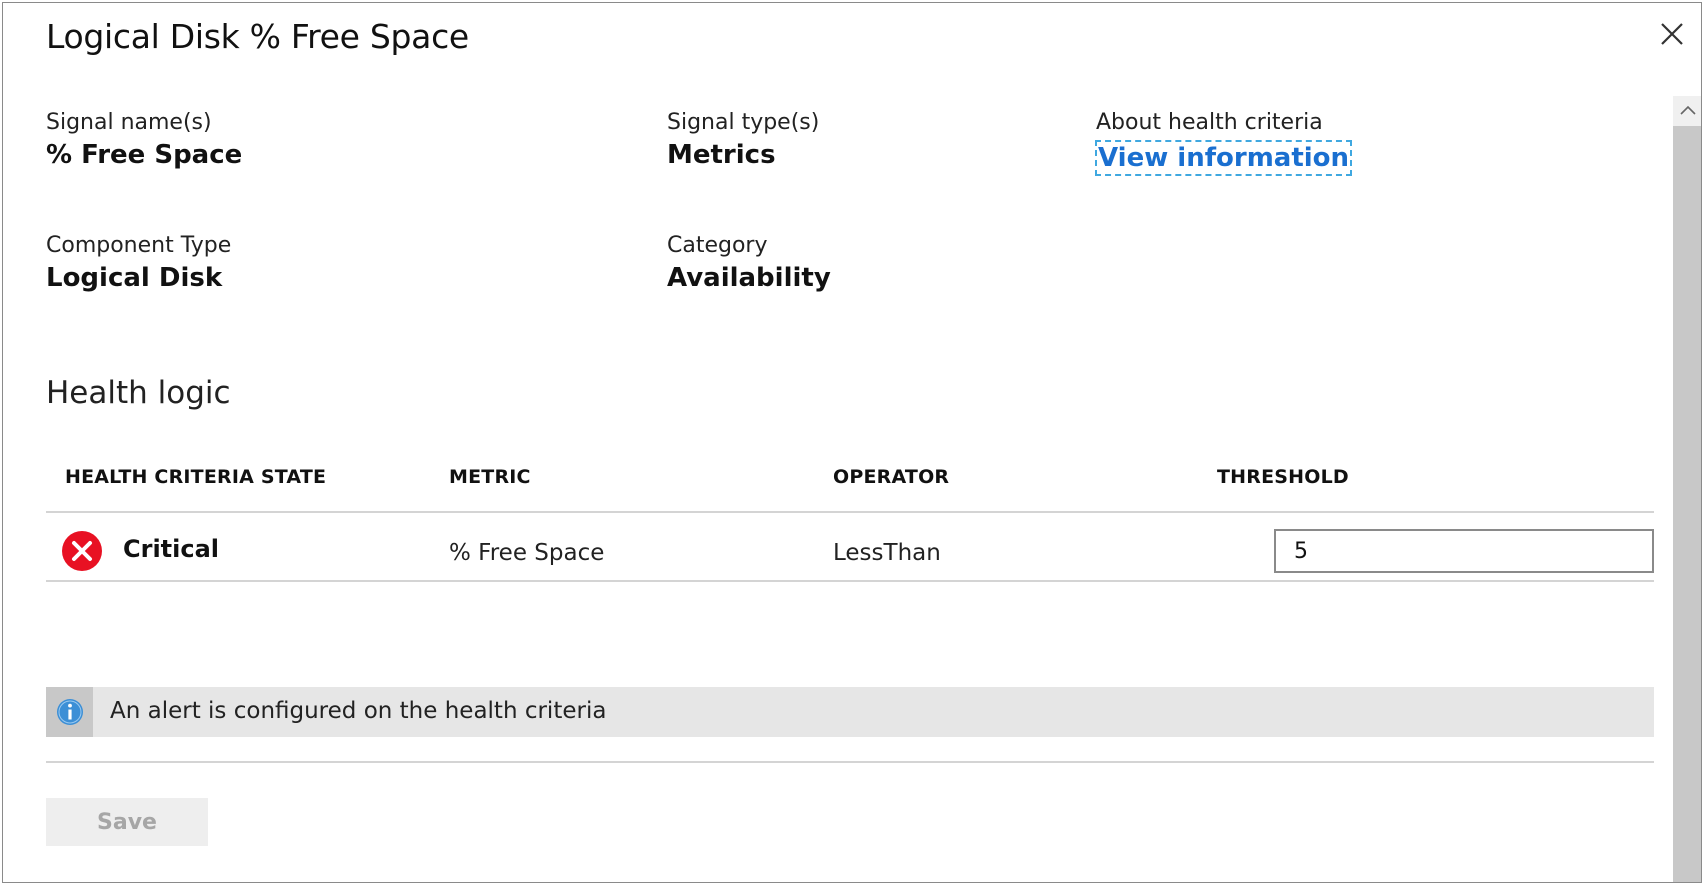 The height and width of the screenshot is (887, 1706). Describe the element at coordinates (850, 581) in the screenshot. I see `table-row-divider` at that location.